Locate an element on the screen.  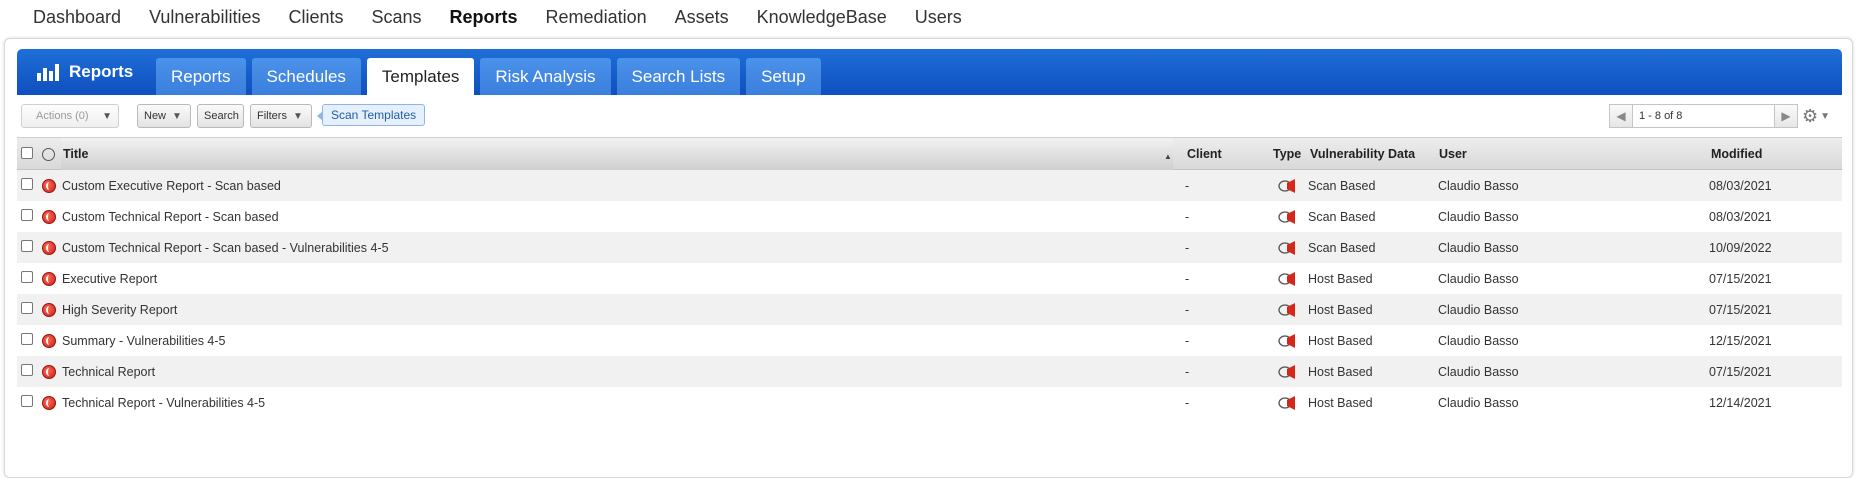
nav-users: Users is located at coordinates (938, 17).